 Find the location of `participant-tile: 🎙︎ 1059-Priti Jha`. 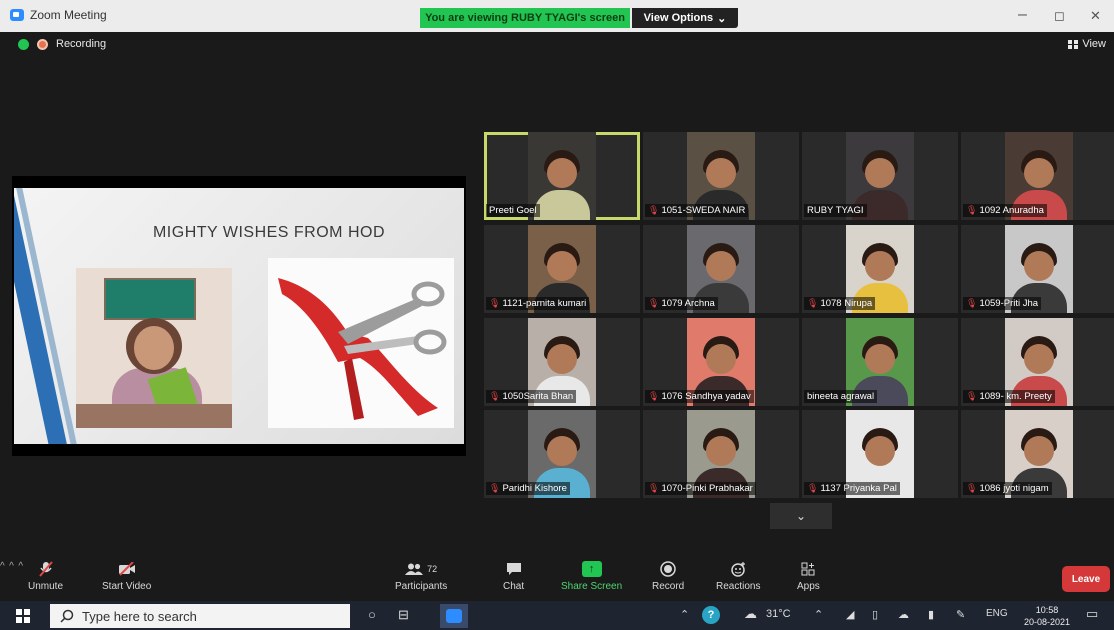

participant-tile: 🎙︎ 1059-Priti Jha is located at coordinates (1037, 269).